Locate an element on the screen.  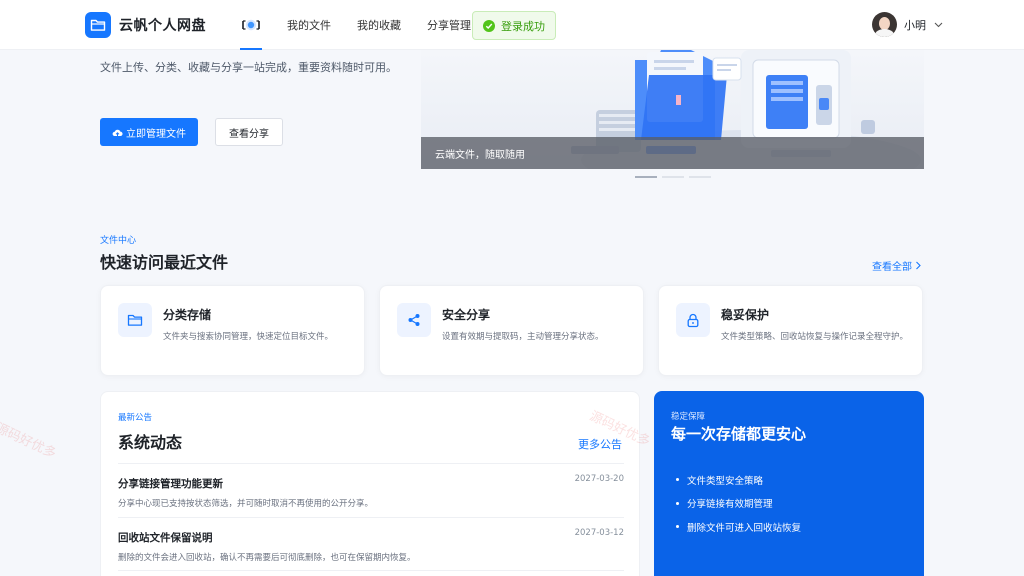
panel-title: 每一次存储都更安心 is located at coordinates (739, 434).